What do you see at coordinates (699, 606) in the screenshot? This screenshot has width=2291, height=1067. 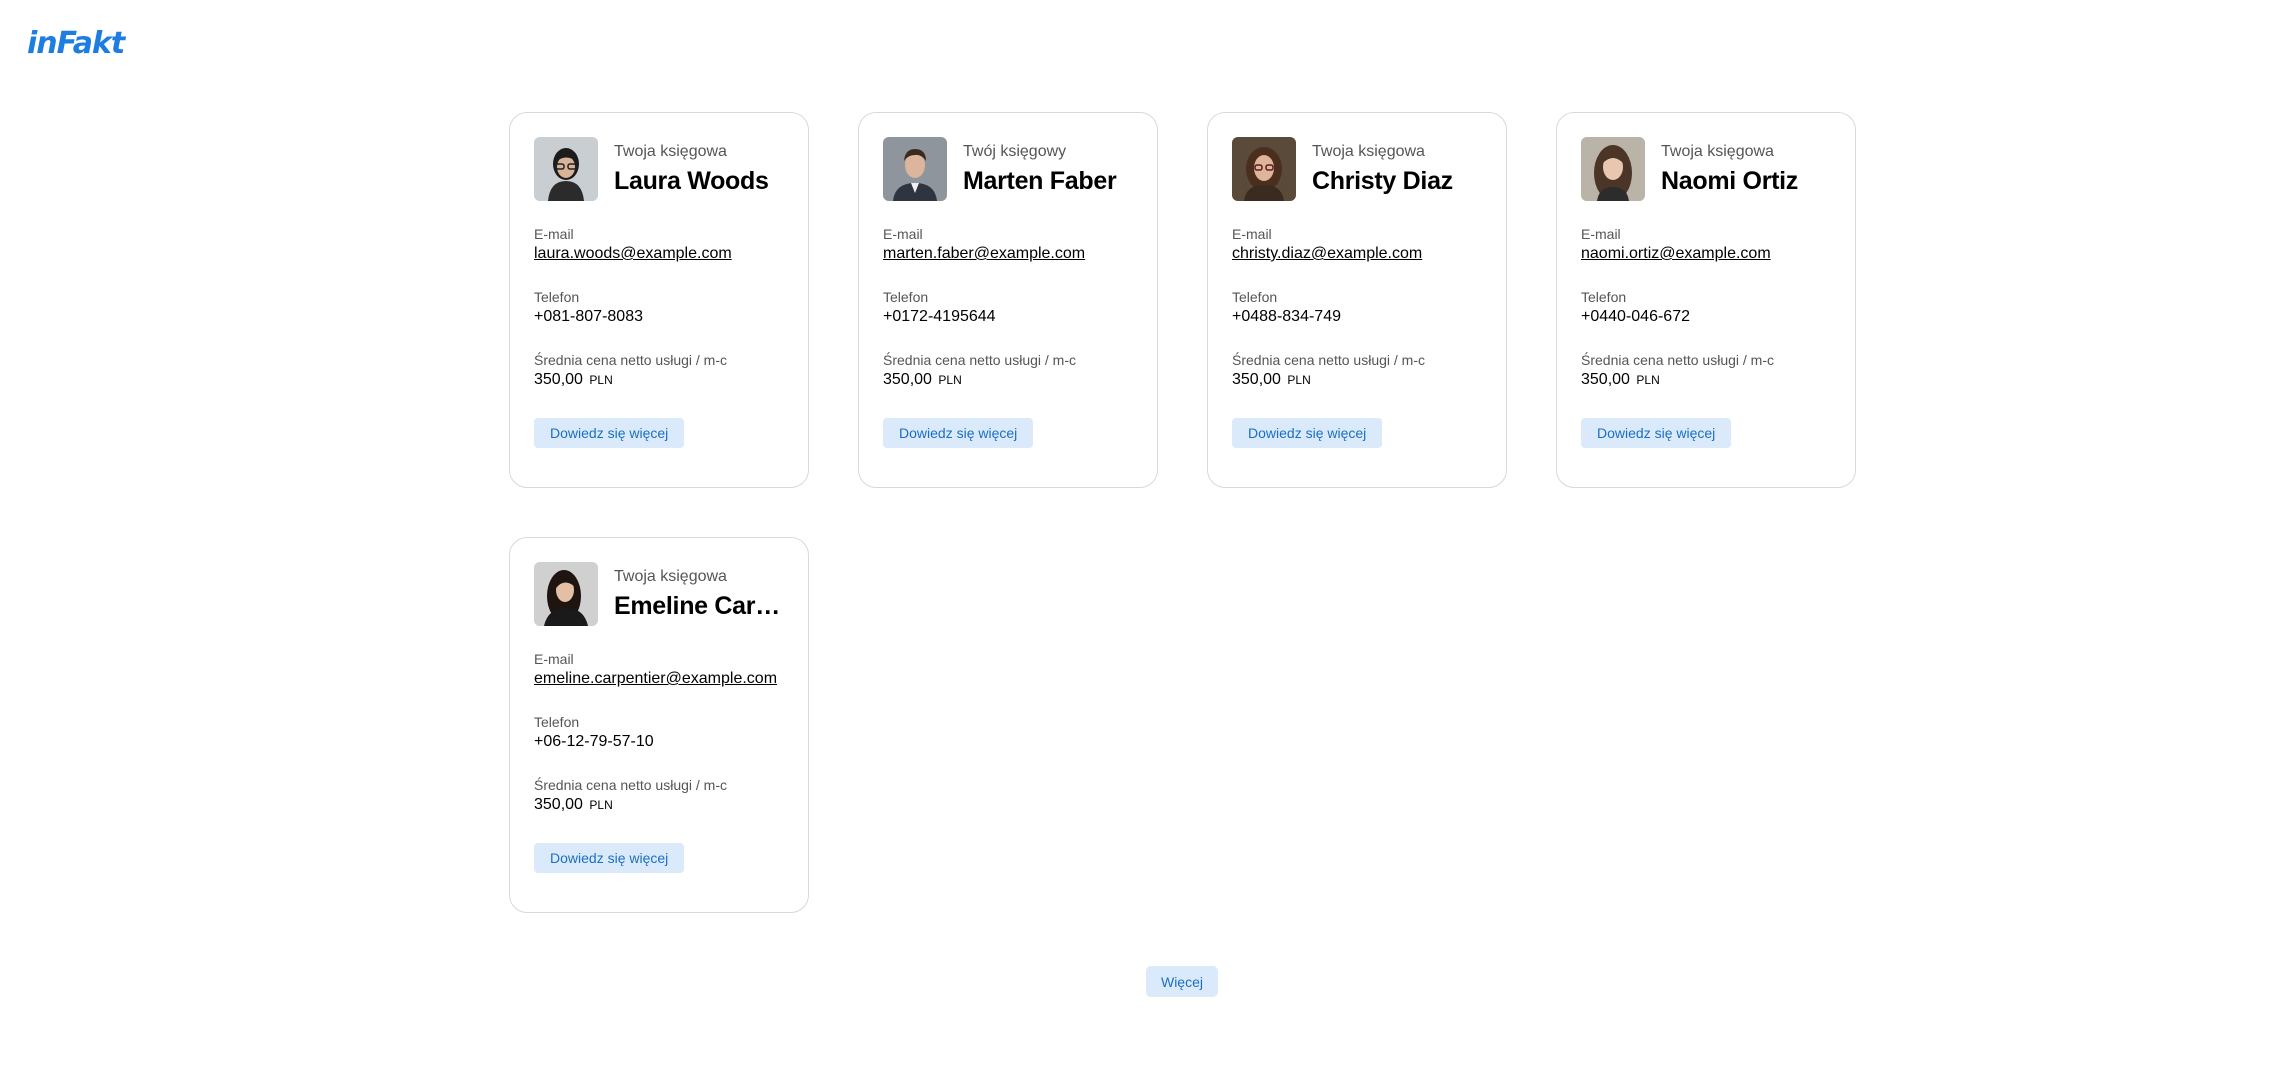 I see `accountant-name: Emeline Carpentier` at bounding box center [699, 606].